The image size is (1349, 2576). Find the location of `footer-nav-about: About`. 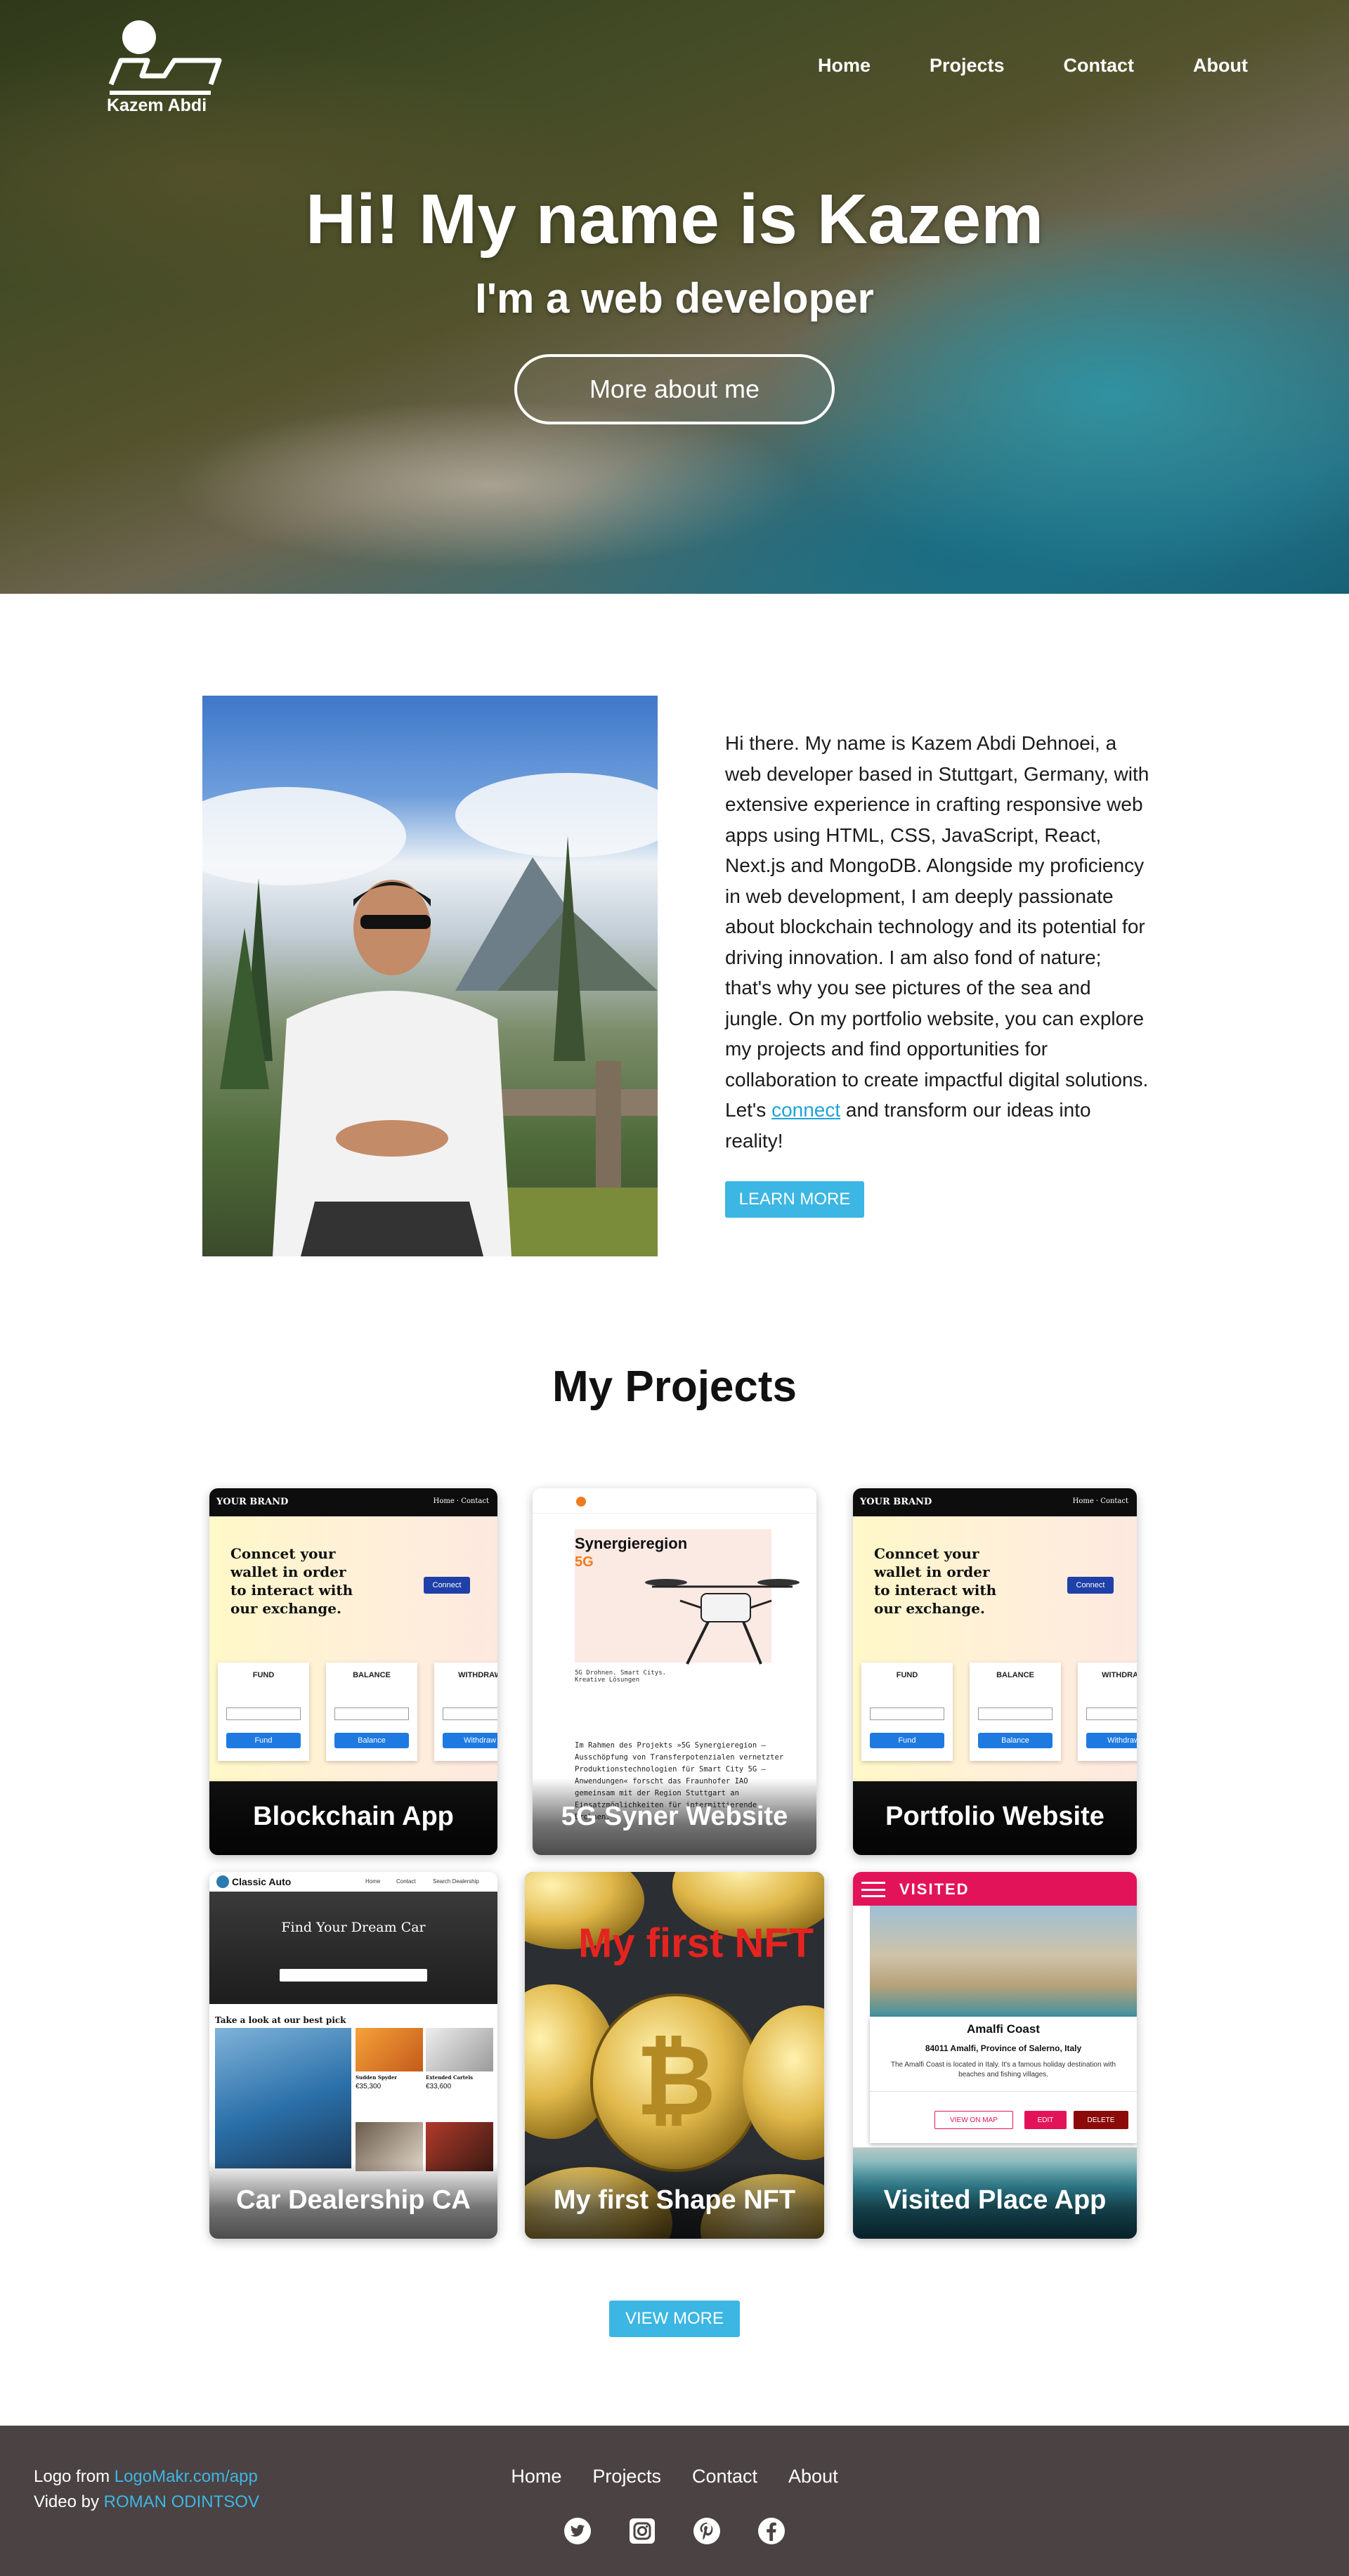

footer-nav-about: About is located at coordinates (813, 2476).